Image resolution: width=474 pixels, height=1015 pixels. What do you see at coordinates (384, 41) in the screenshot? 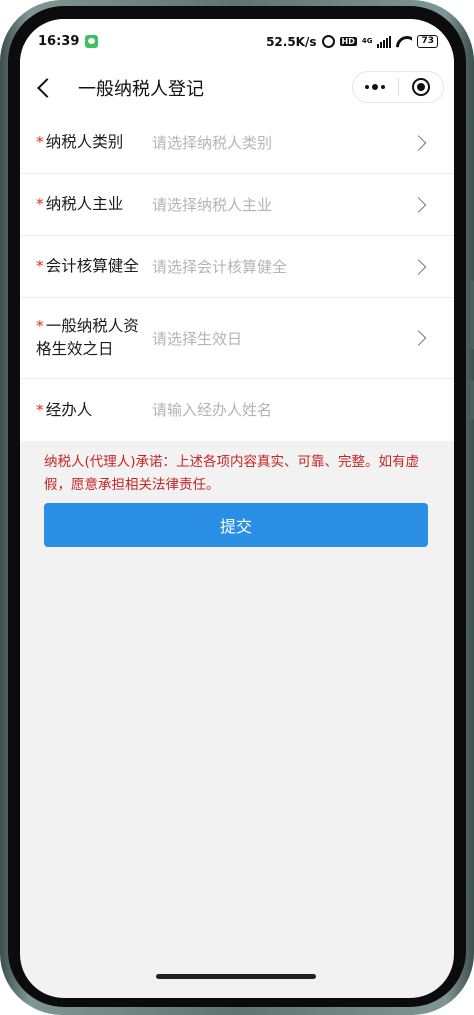
I see `signal-icon` at bounding box center [384, 41].